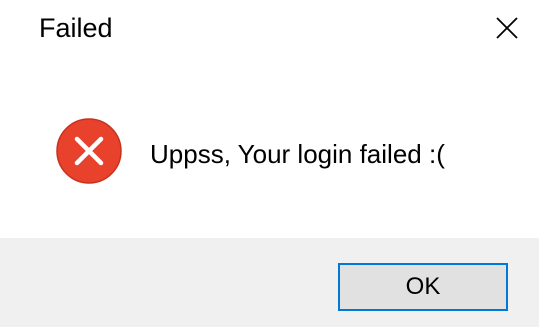  I want to click on close-icon, so click(507, 28).